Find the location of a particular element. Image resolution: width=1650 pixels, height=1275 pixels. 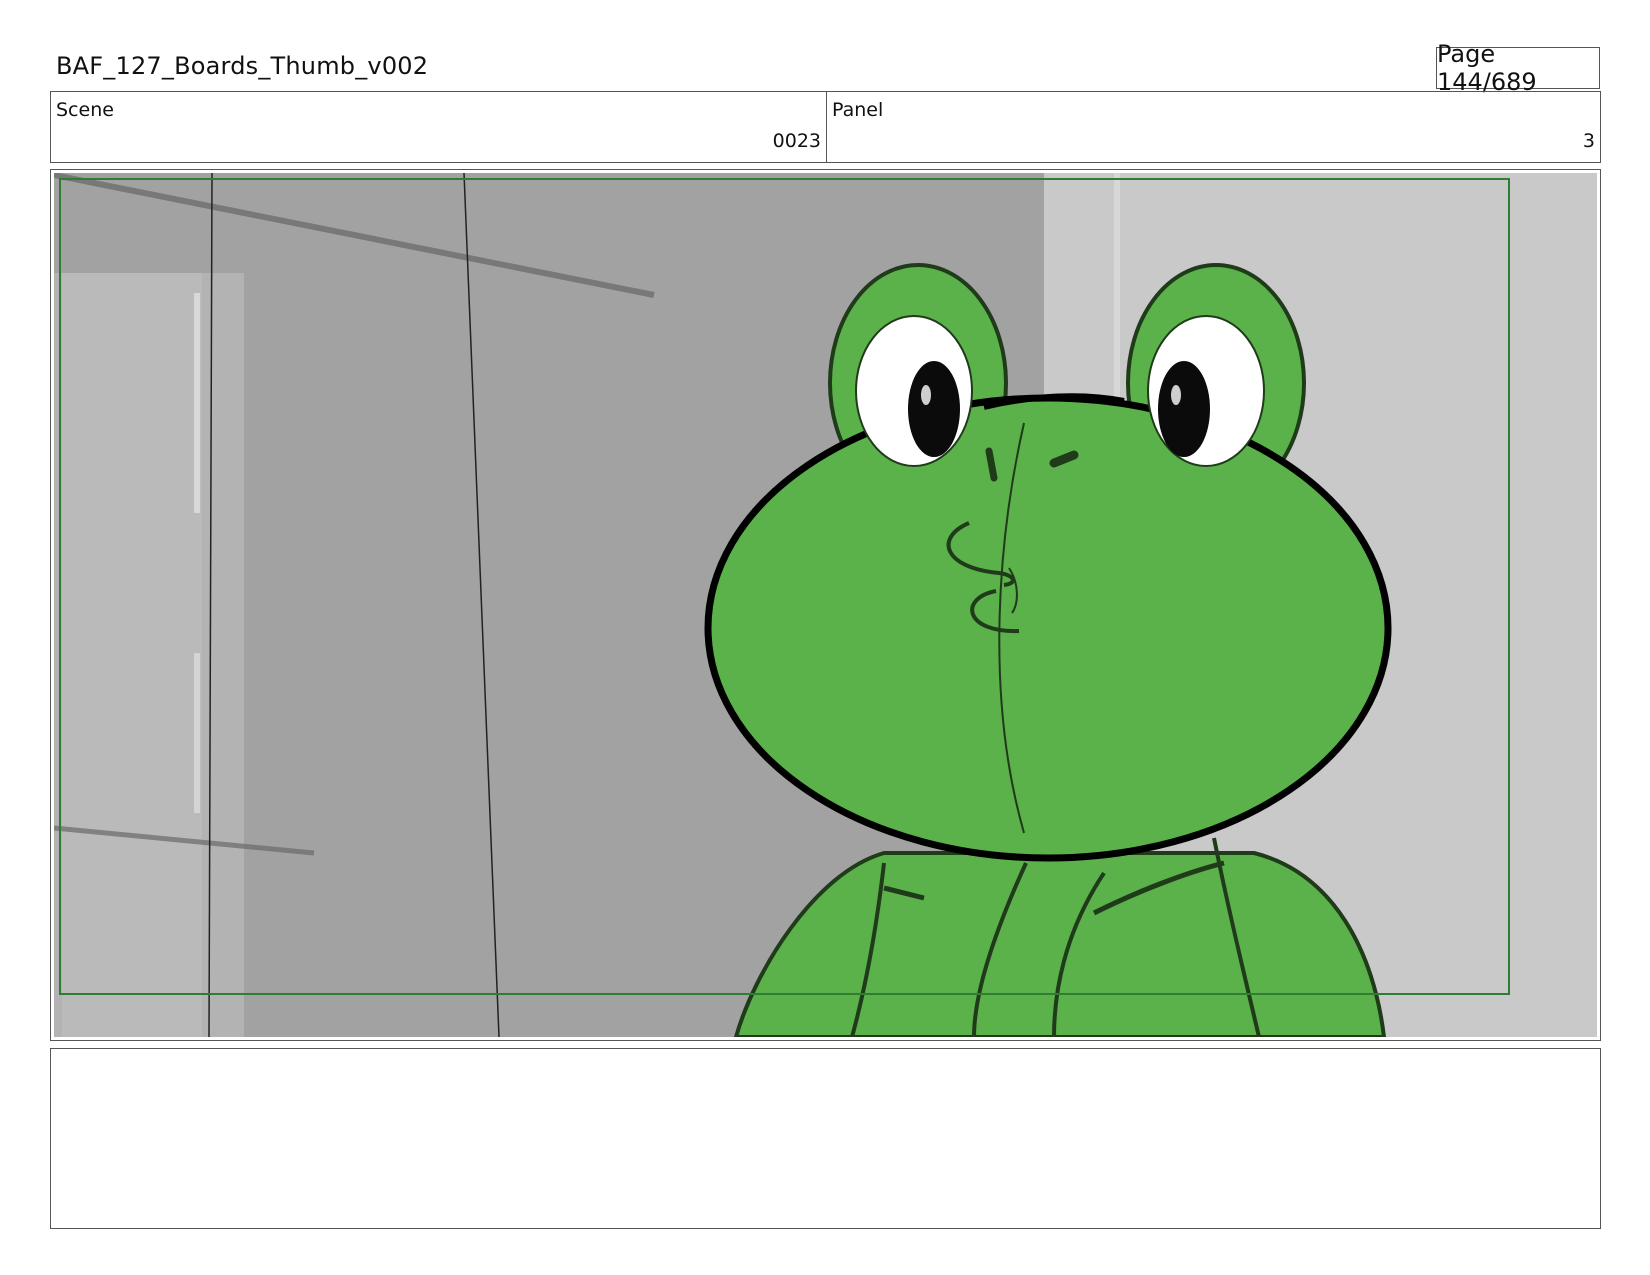

document-title: BAF_127_Boards_Thumb_v002 is located at coordinates (242, 66).